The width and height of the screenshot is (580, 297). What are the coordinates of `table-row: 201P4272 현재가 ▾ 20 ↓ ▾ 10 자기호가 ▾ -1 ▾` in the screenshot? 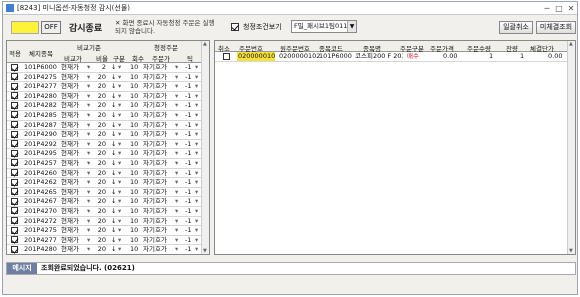 It's located at (108, 222).